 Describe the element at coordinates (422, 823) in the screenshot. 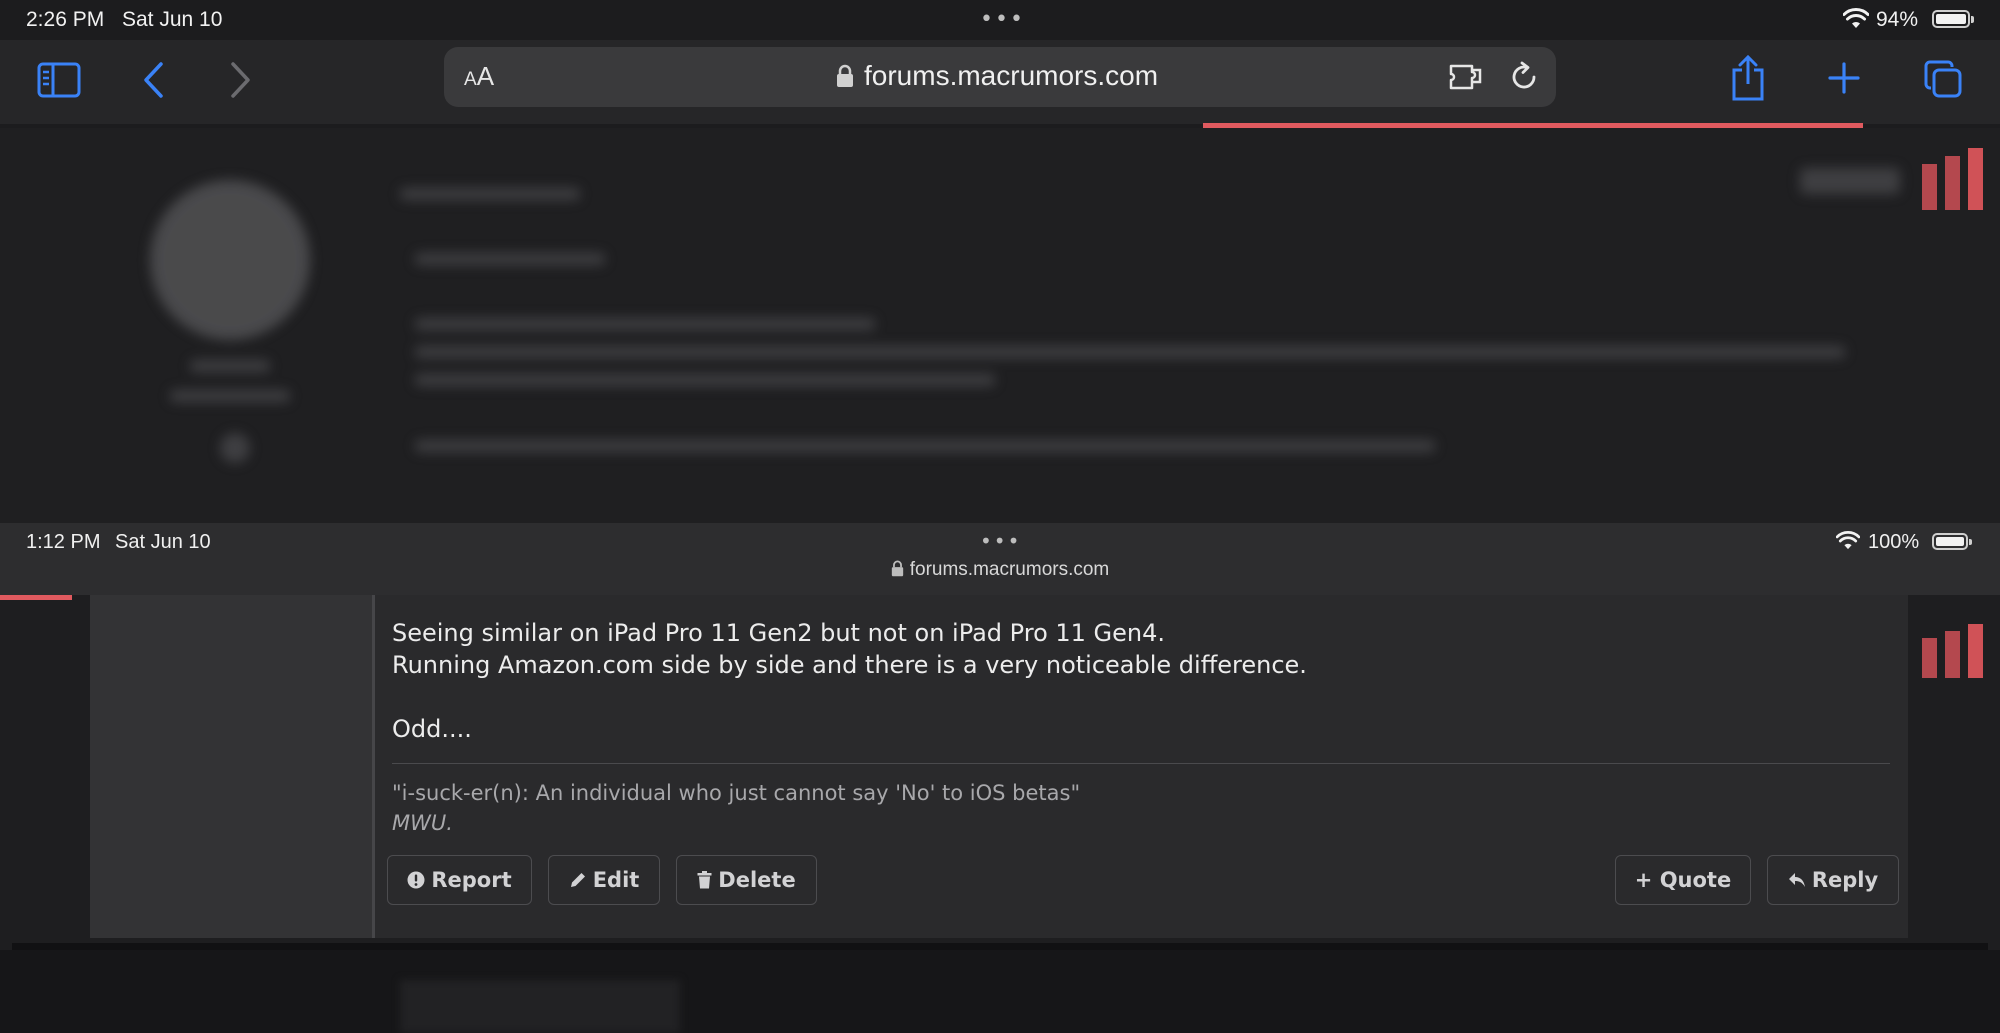

I see `signature-name: MWU.` at that location.